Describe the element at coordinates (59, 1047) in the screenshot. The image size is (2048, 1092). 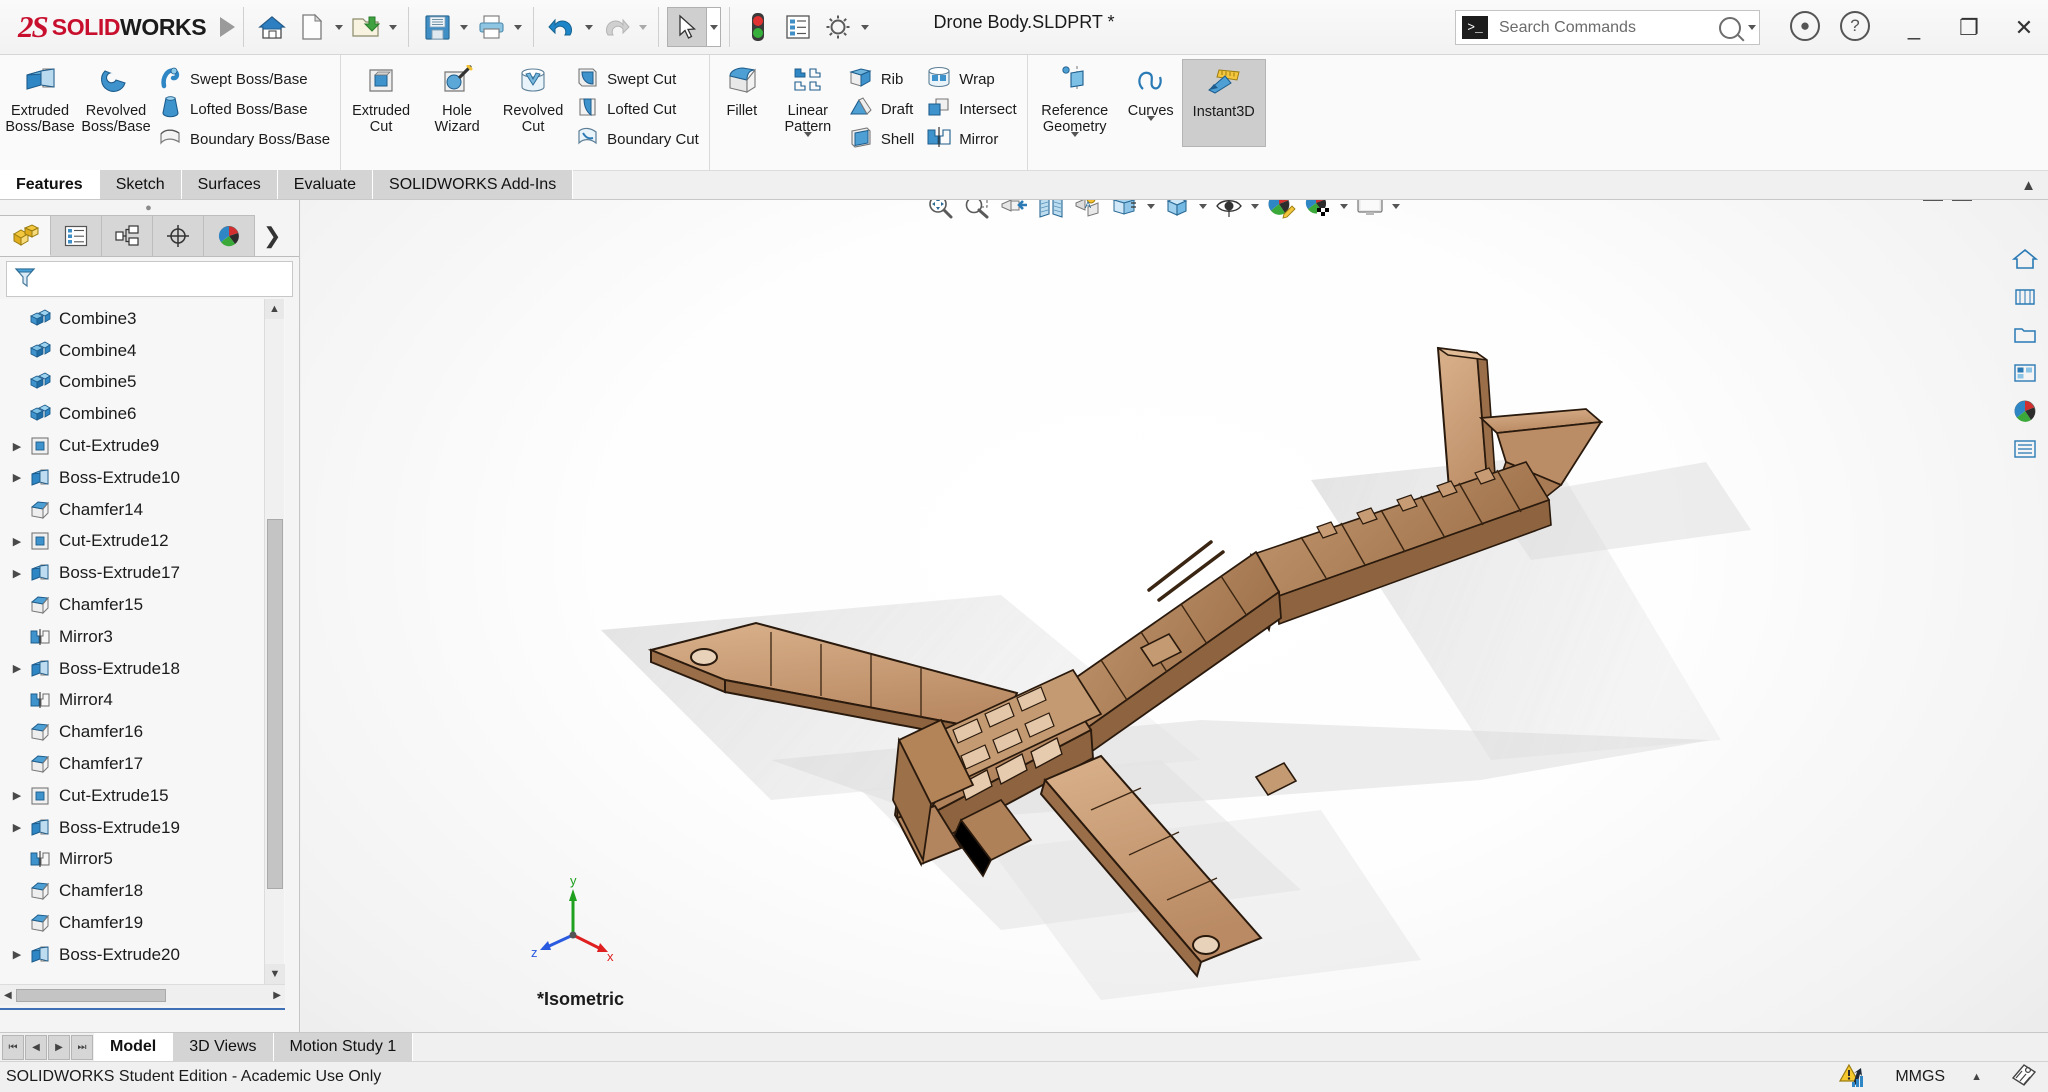
I see `next-tab-icon: ▶` at that location.